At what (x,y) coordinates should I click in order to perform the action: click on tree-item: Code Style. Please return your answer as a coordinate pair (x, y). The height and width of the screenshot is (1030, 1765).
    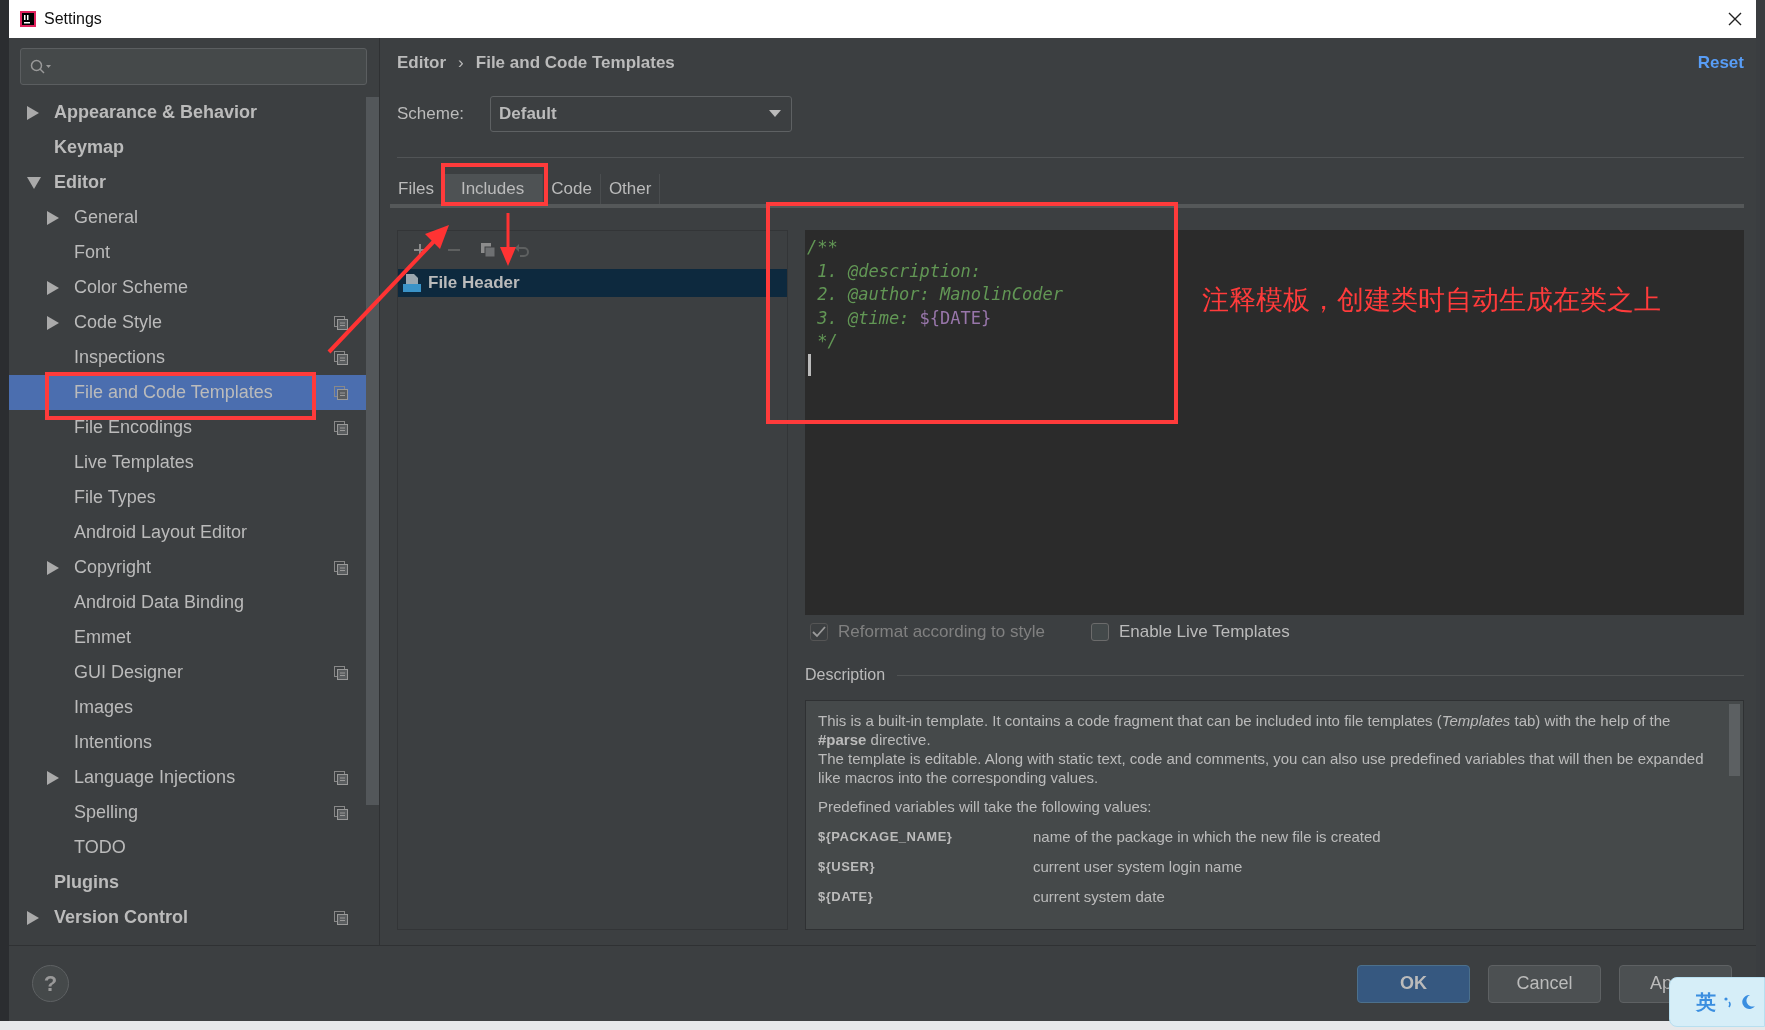
    Looking at the image, I should click on (187, 322).